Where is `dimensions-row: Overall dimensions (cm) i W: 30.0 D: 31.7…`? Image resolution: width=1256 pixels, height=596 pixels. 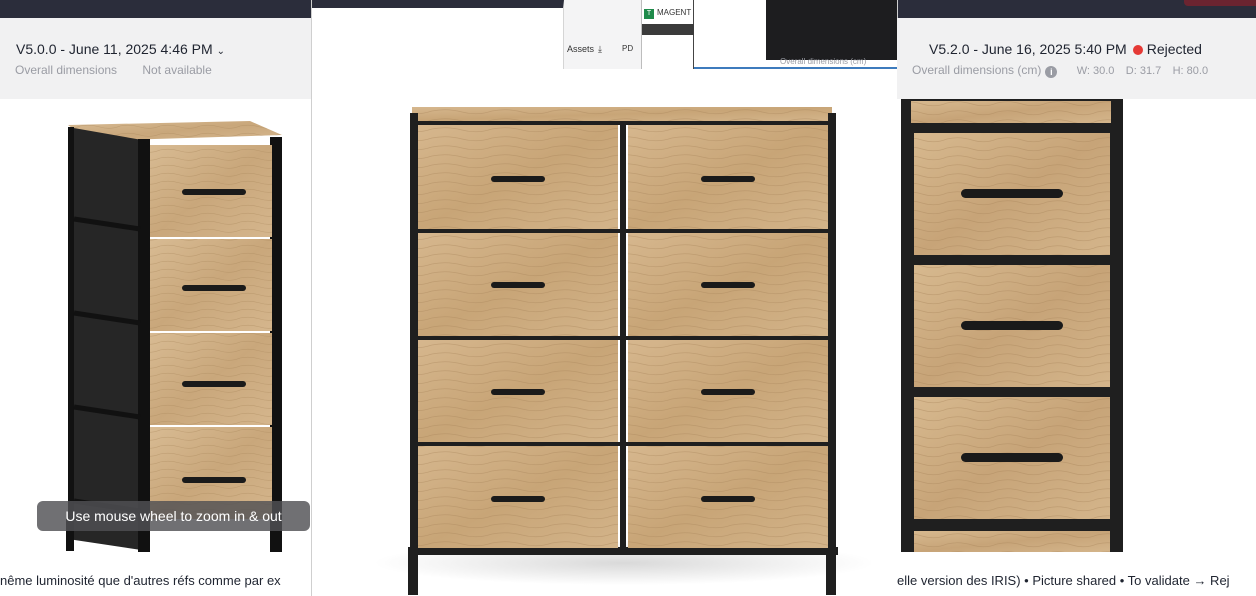
dimensions-row: Overall dimensions (cm) i W: 30.0 D: 31.7… is located at coordinates (1060, 70).